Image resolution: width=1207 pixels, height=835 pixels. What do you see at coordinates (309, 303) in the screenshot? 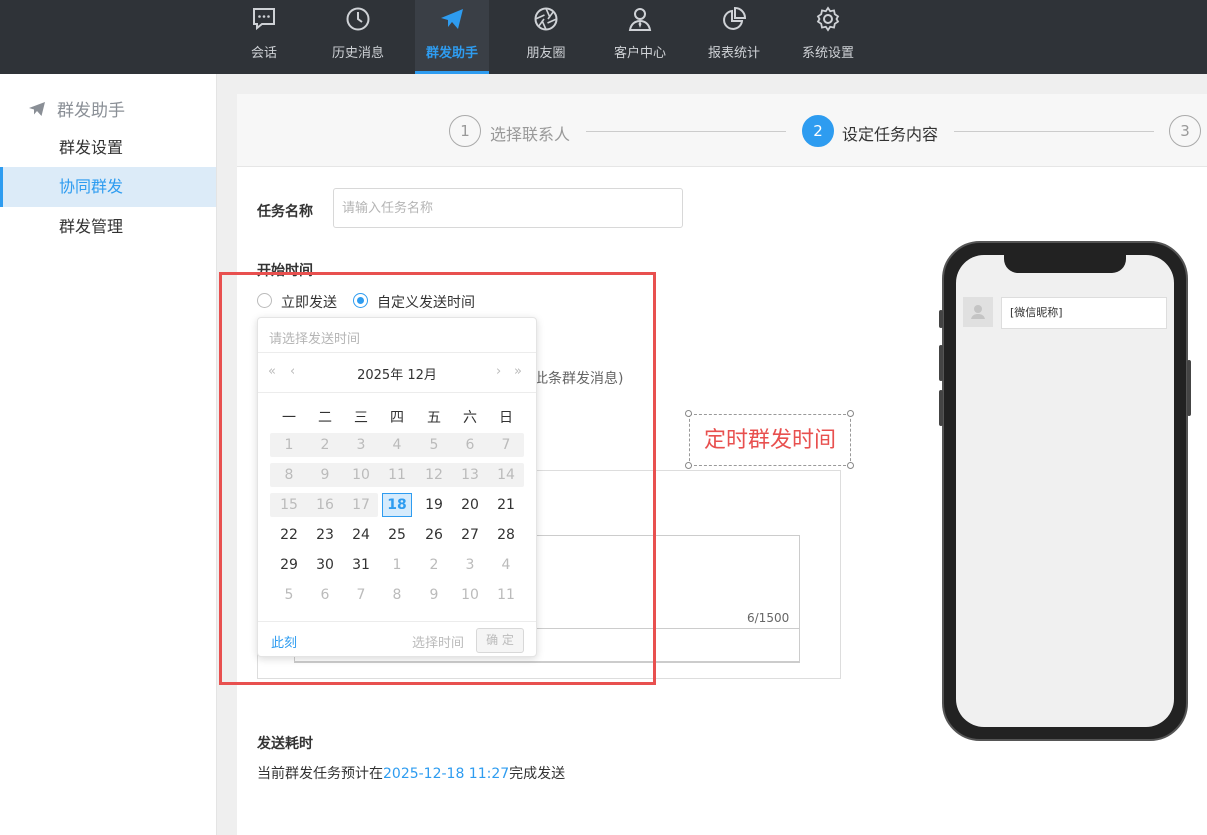
I see `radio-label: 立即发送` at bounding box center [309, 303].